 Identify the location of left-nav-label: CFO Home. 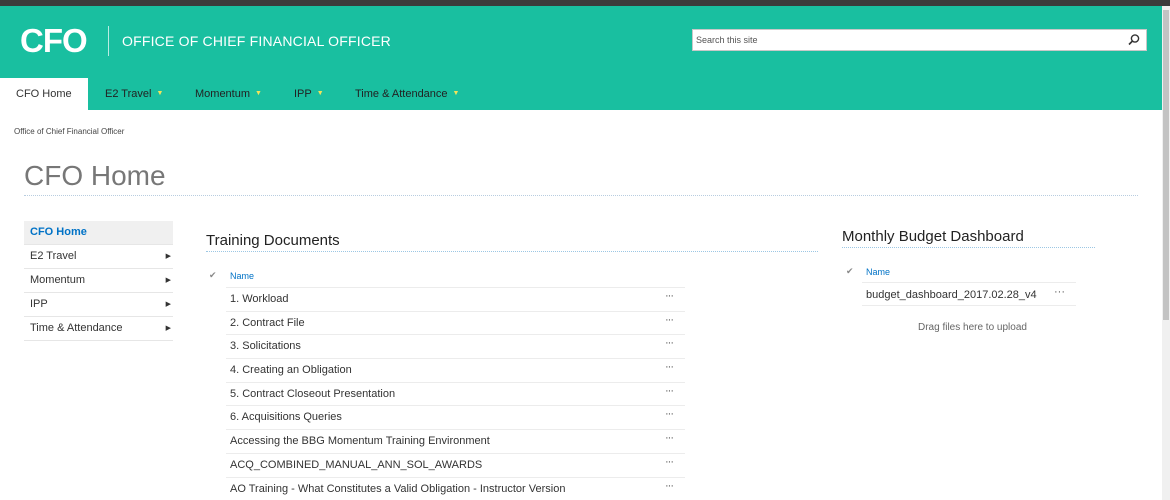
(58, 232).